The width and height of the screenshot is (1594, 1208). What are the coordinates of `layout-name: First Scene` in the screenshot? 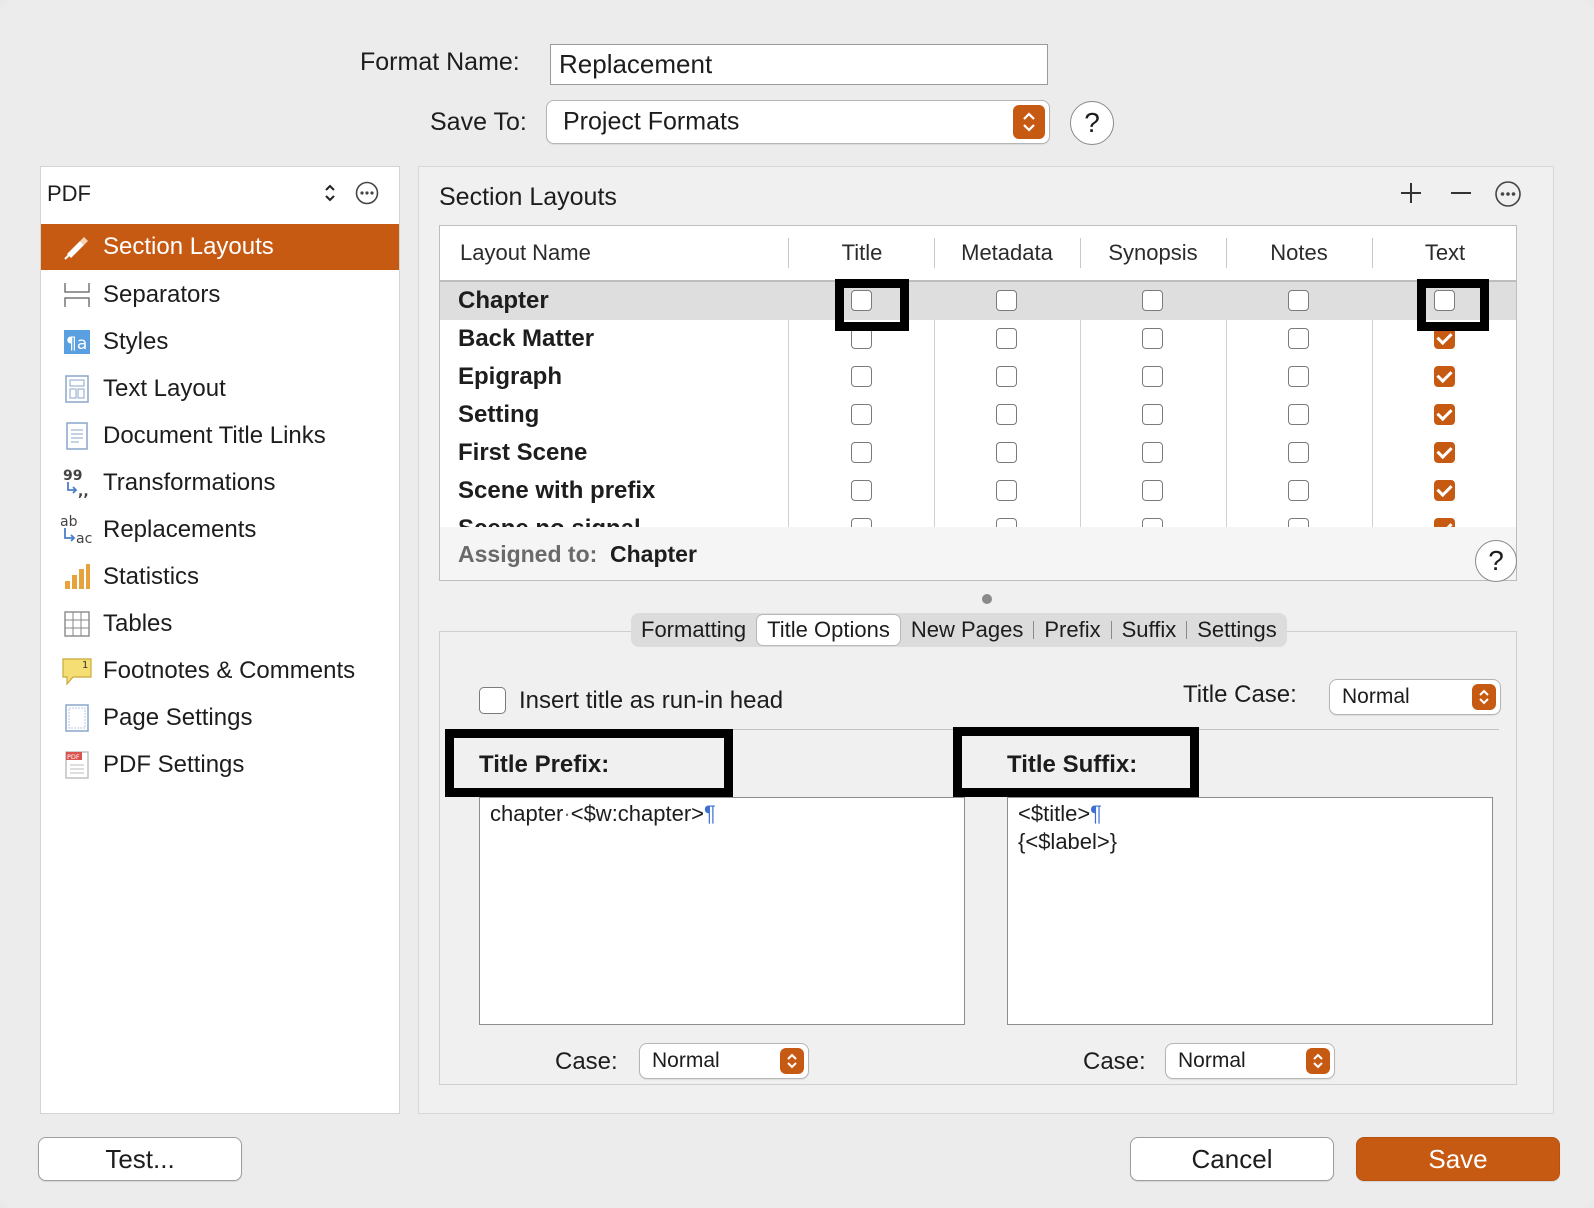 It's located at (523, 452).